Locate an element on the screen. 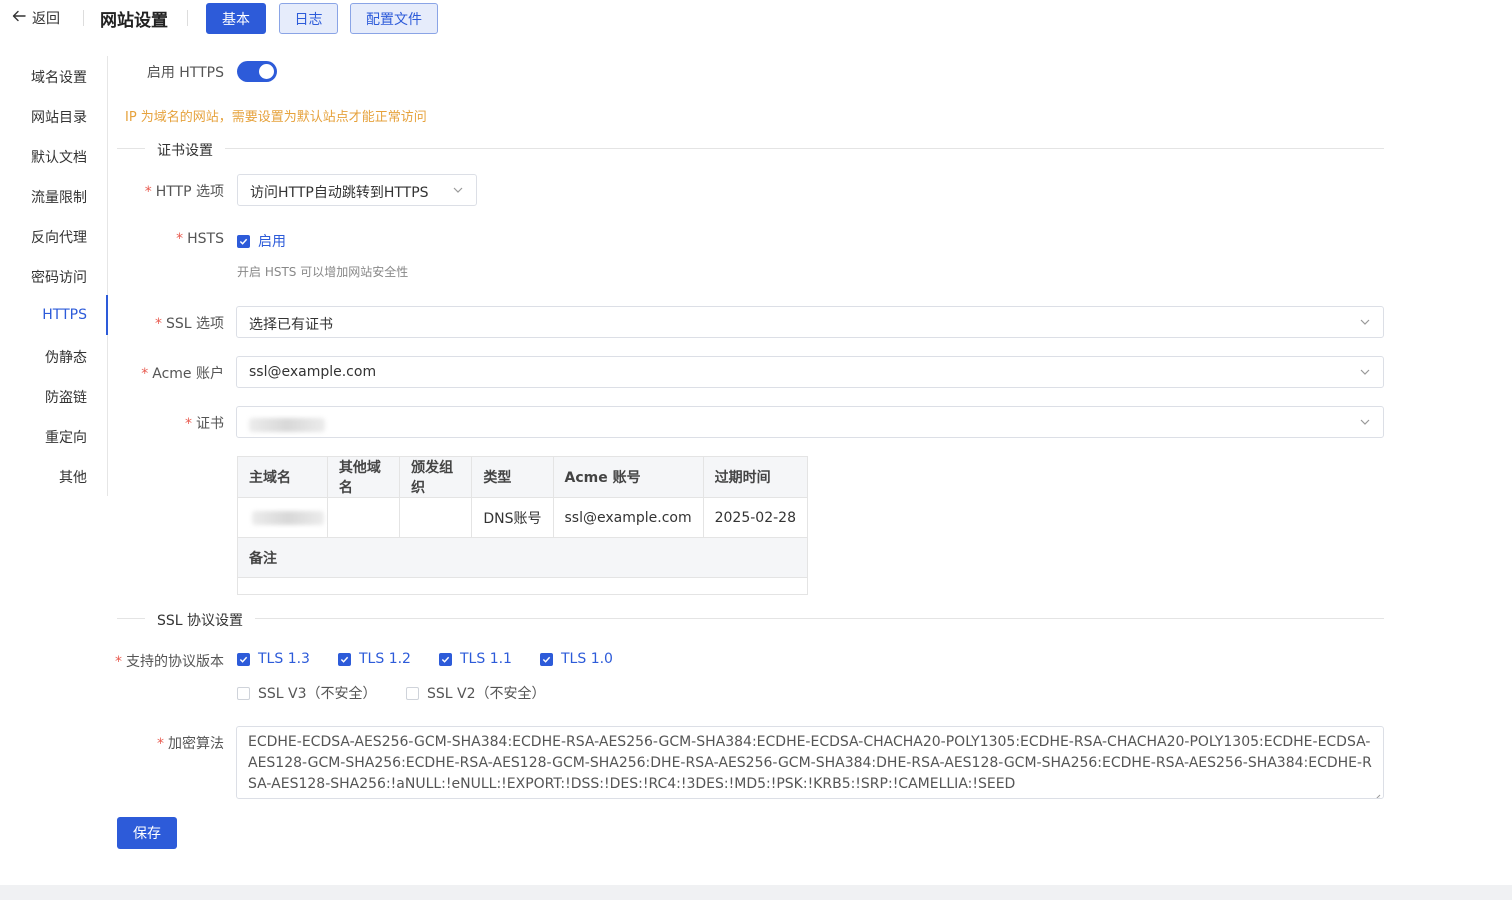 The height and width of the screenshot is (900, 1512). tls12-checkbox: TLS 1.2 is located at coordinates (374, 659).